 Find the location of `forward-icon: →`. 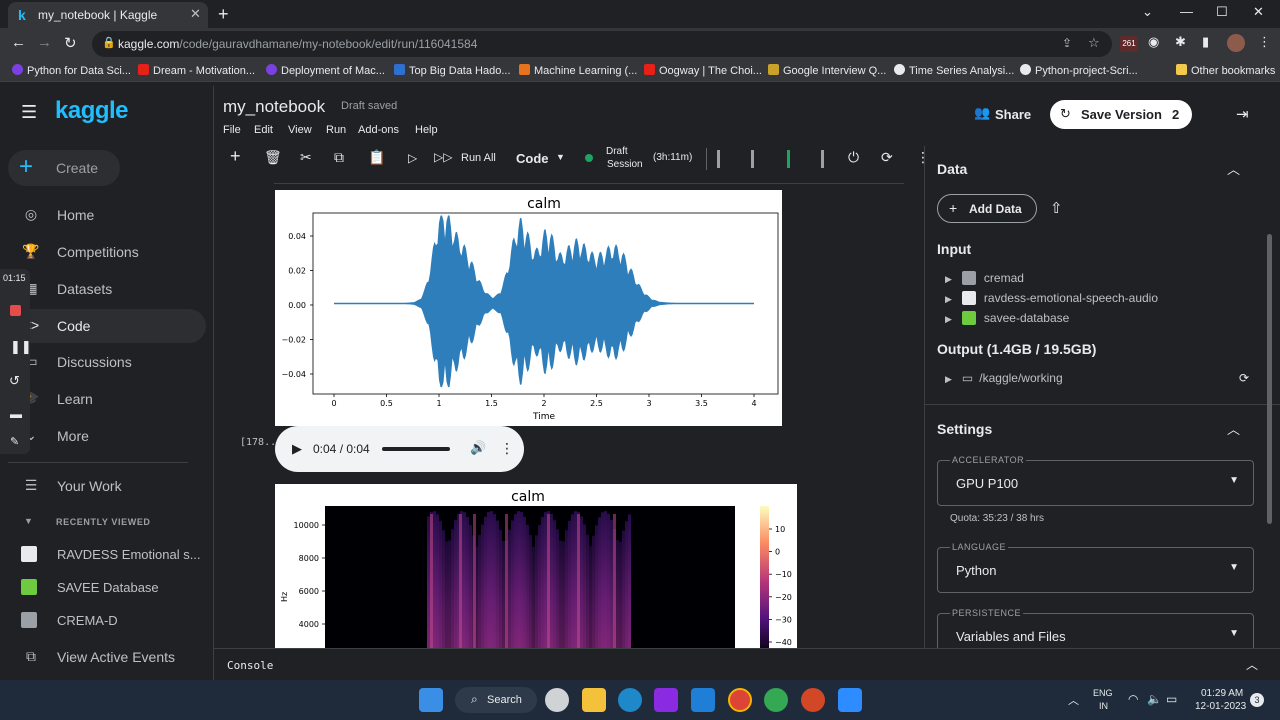

forward-icon: → is located at coordinates (44, 42).